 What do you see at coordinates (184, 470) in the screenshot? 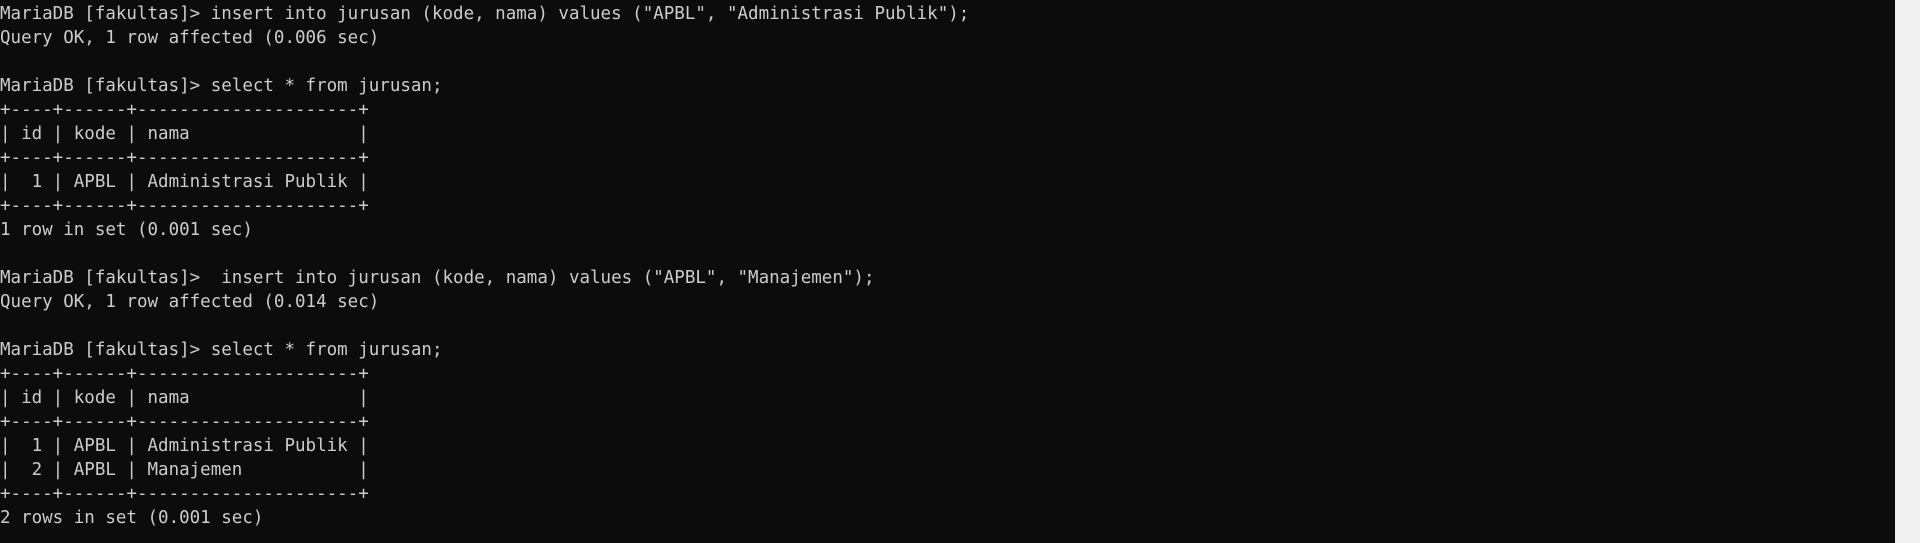
I see `table-row: | 2 | APBL | Manajemen |` at bounding box center [184, 470].